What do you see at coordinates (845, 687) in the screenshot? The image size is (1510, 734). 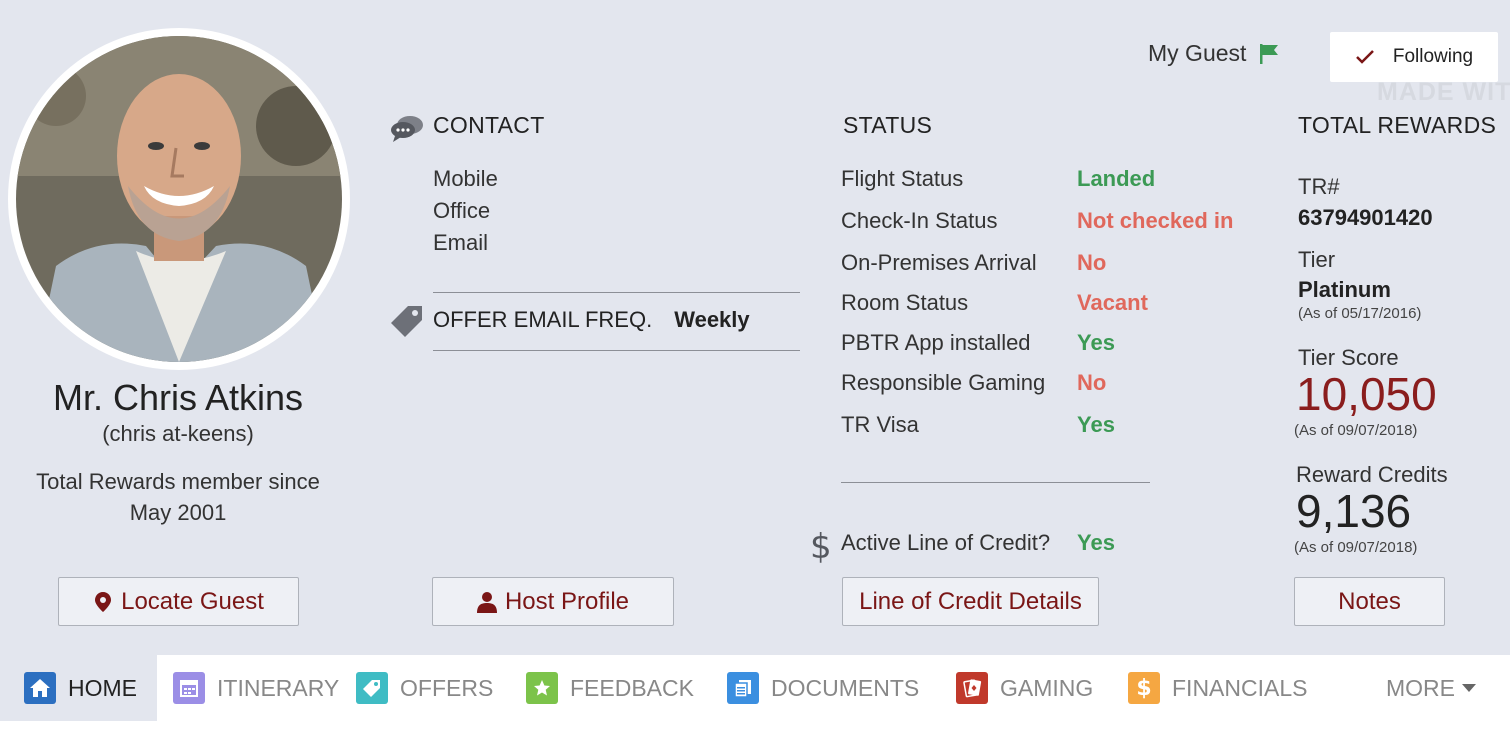 I see `nav-documents-label: DOCUMENTS` at bounding box center [845, 687].